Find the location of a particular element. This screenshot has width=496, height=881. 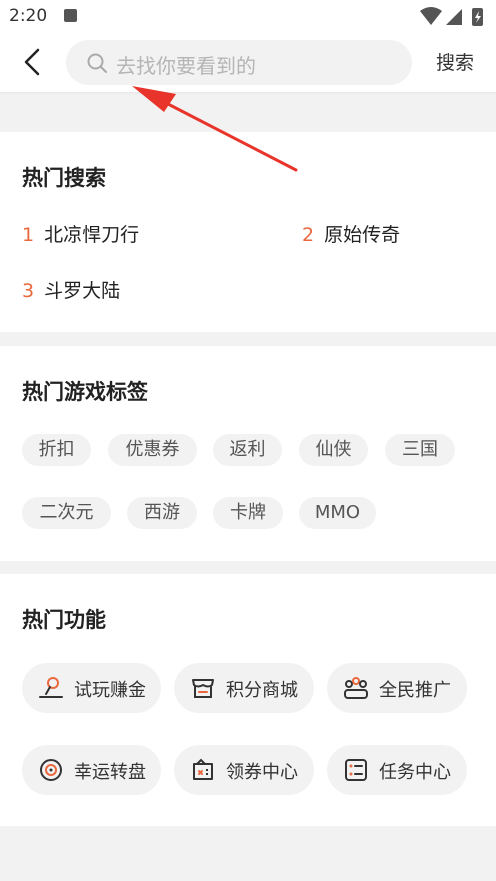

hot-search-item: 2 原始传奇 is located at coordinates (351, 233).